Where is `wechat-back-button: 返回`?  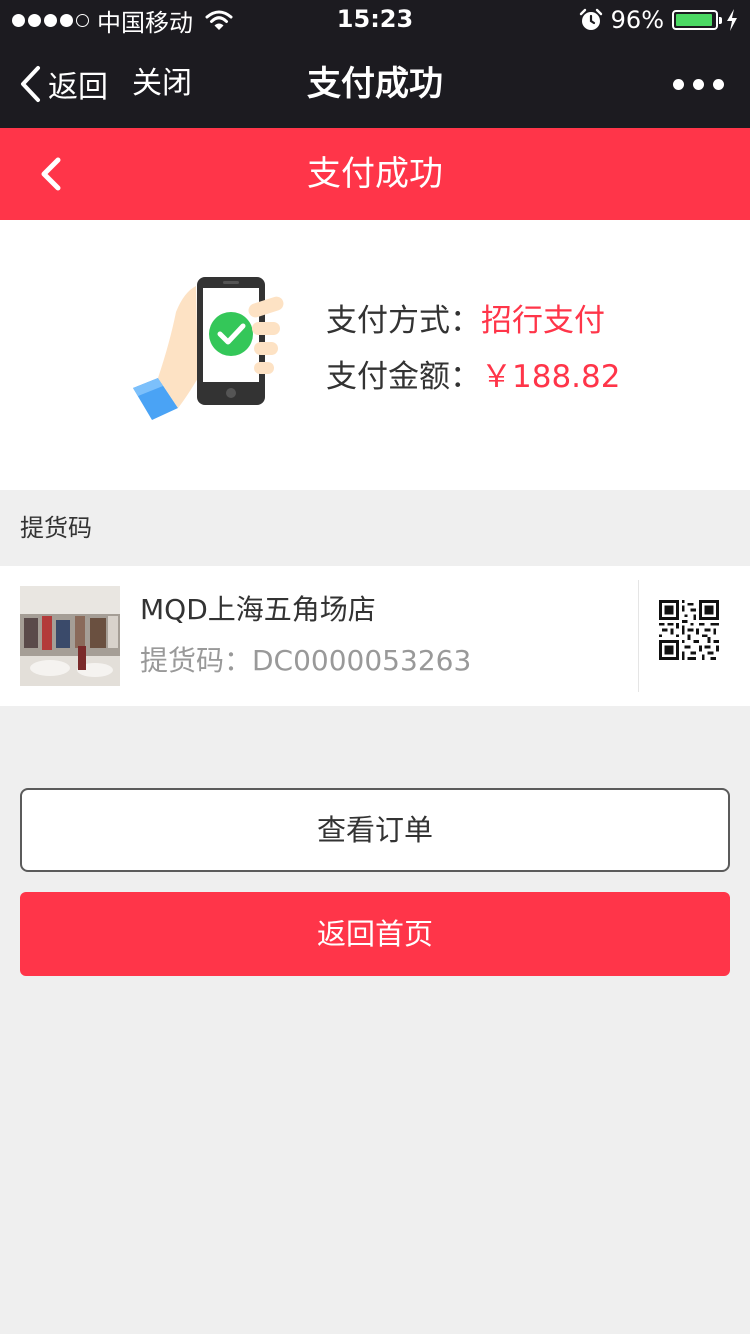 wechat-back-button: 返回 is located at coordinates (63, 84).